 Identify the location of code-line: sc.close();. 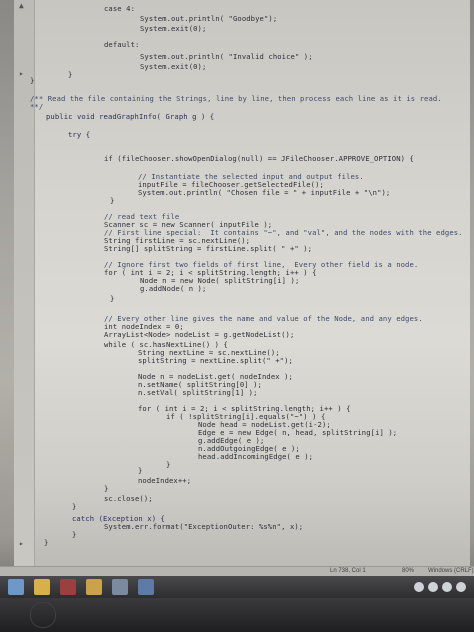
(128, 498).